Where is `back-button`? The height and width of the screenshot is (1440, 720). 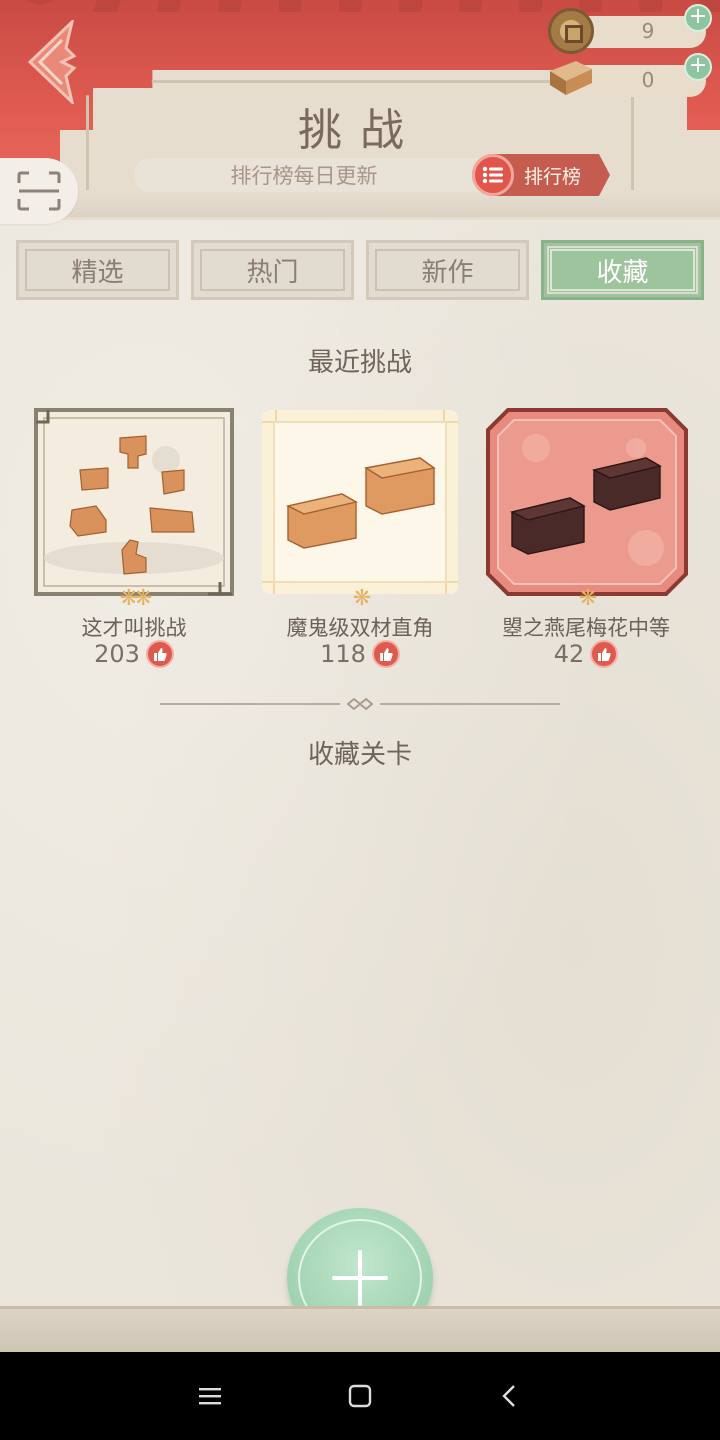 back-button is located at coordinates (50, 62).